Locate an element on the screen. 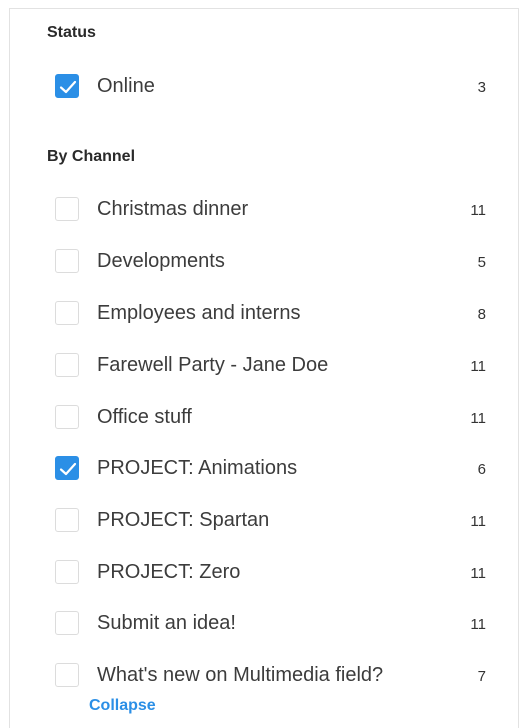  filter-label: PROJECT: Animations is located at coordinates (197, 468).